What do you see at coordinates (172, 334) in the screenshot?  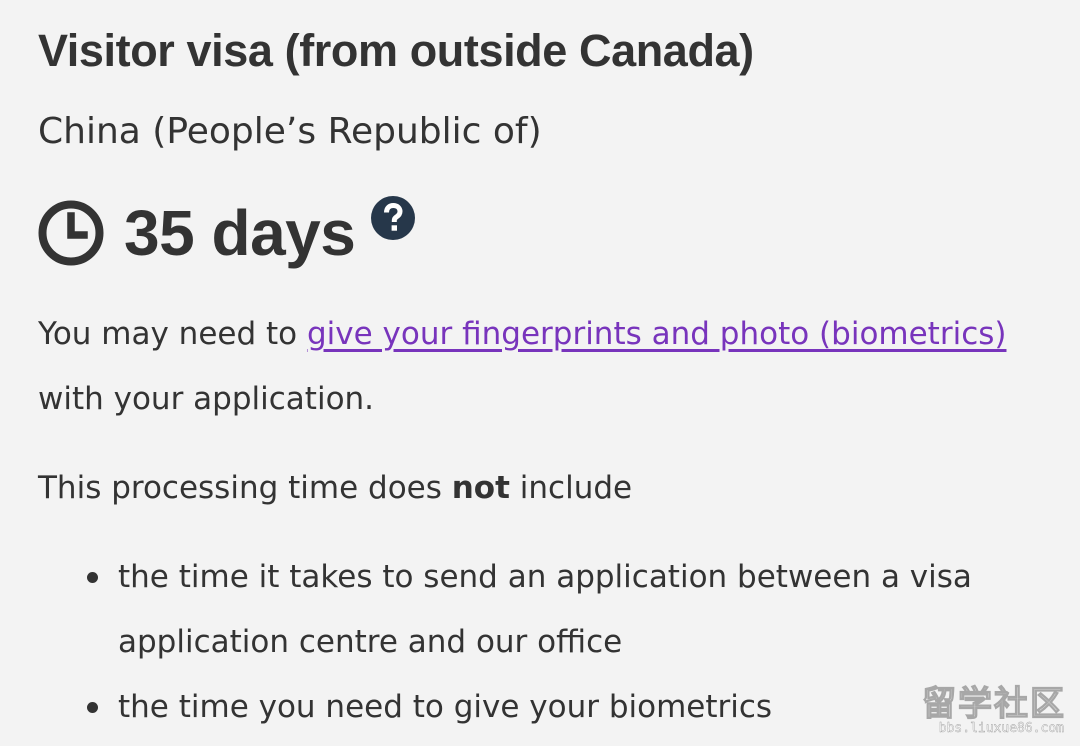 I see `biometrics-prefix: You may need to` at bounding box center [172, 334].